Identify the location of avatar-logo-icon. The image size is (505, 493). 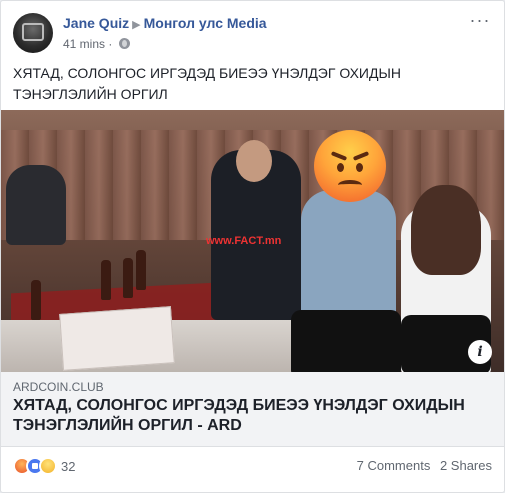
(33, 32).